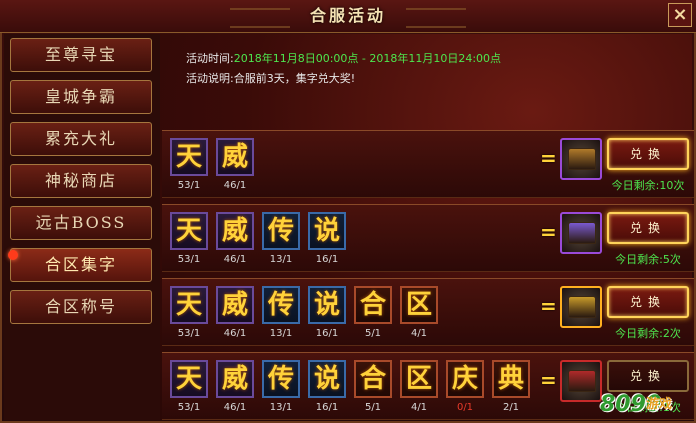 Image resolution: width=696 pixels, height=423 pixels. I want to click on sidebar-item-supreme-treasure: 至尊寻宝, so click(81, 55).